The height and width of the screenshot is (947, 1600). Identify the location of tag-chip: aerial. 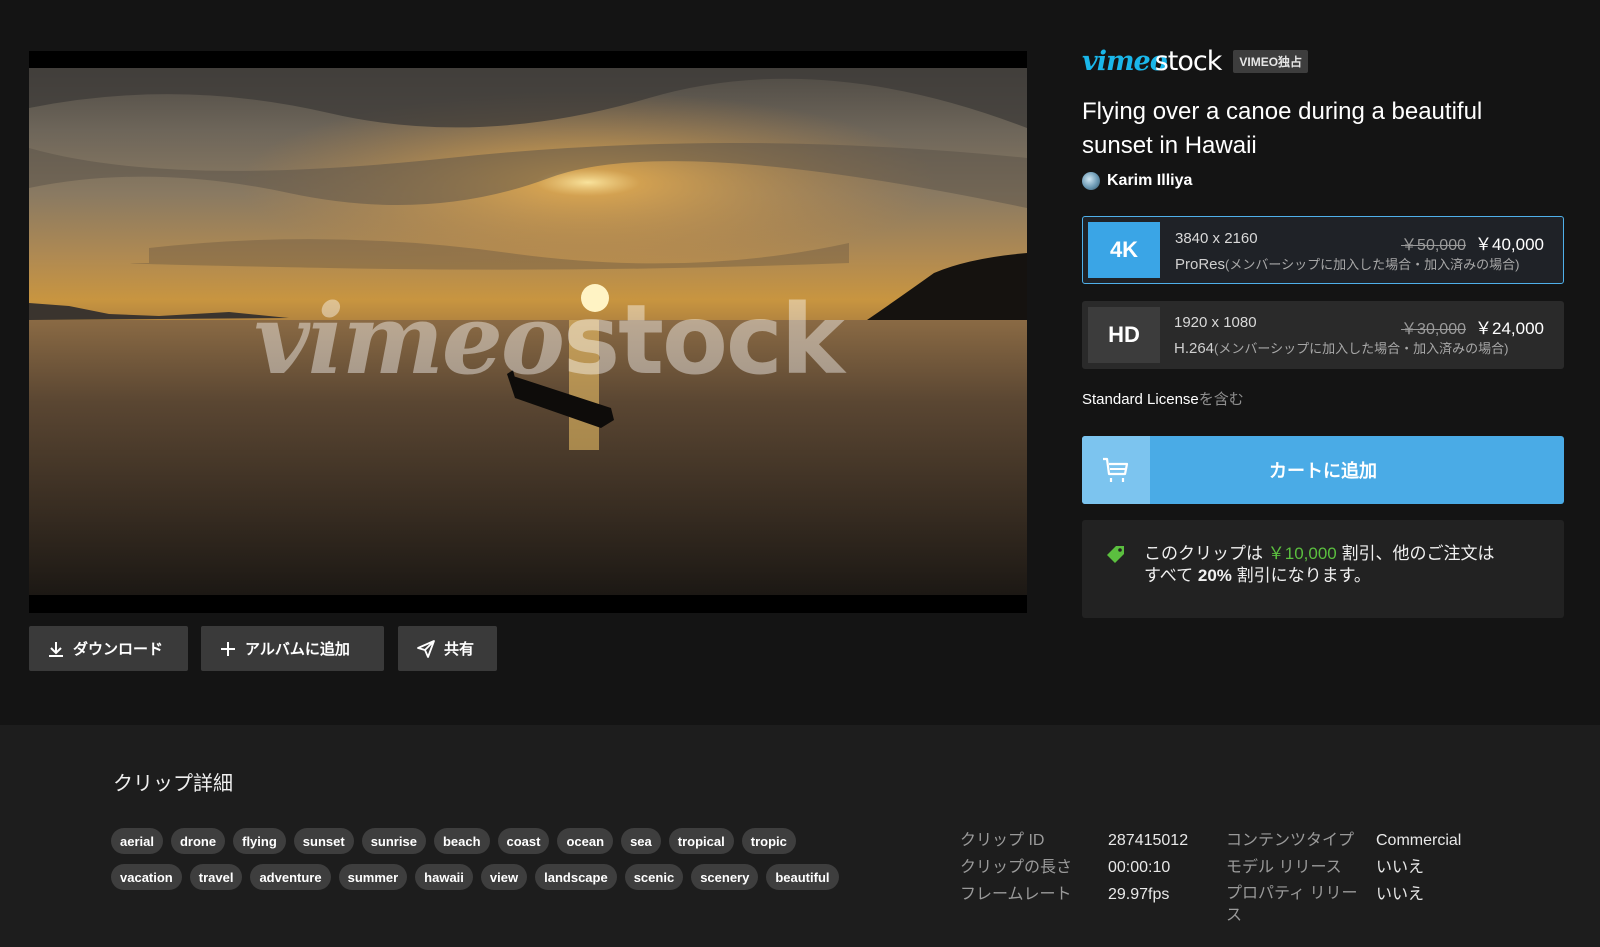
(137, 841).